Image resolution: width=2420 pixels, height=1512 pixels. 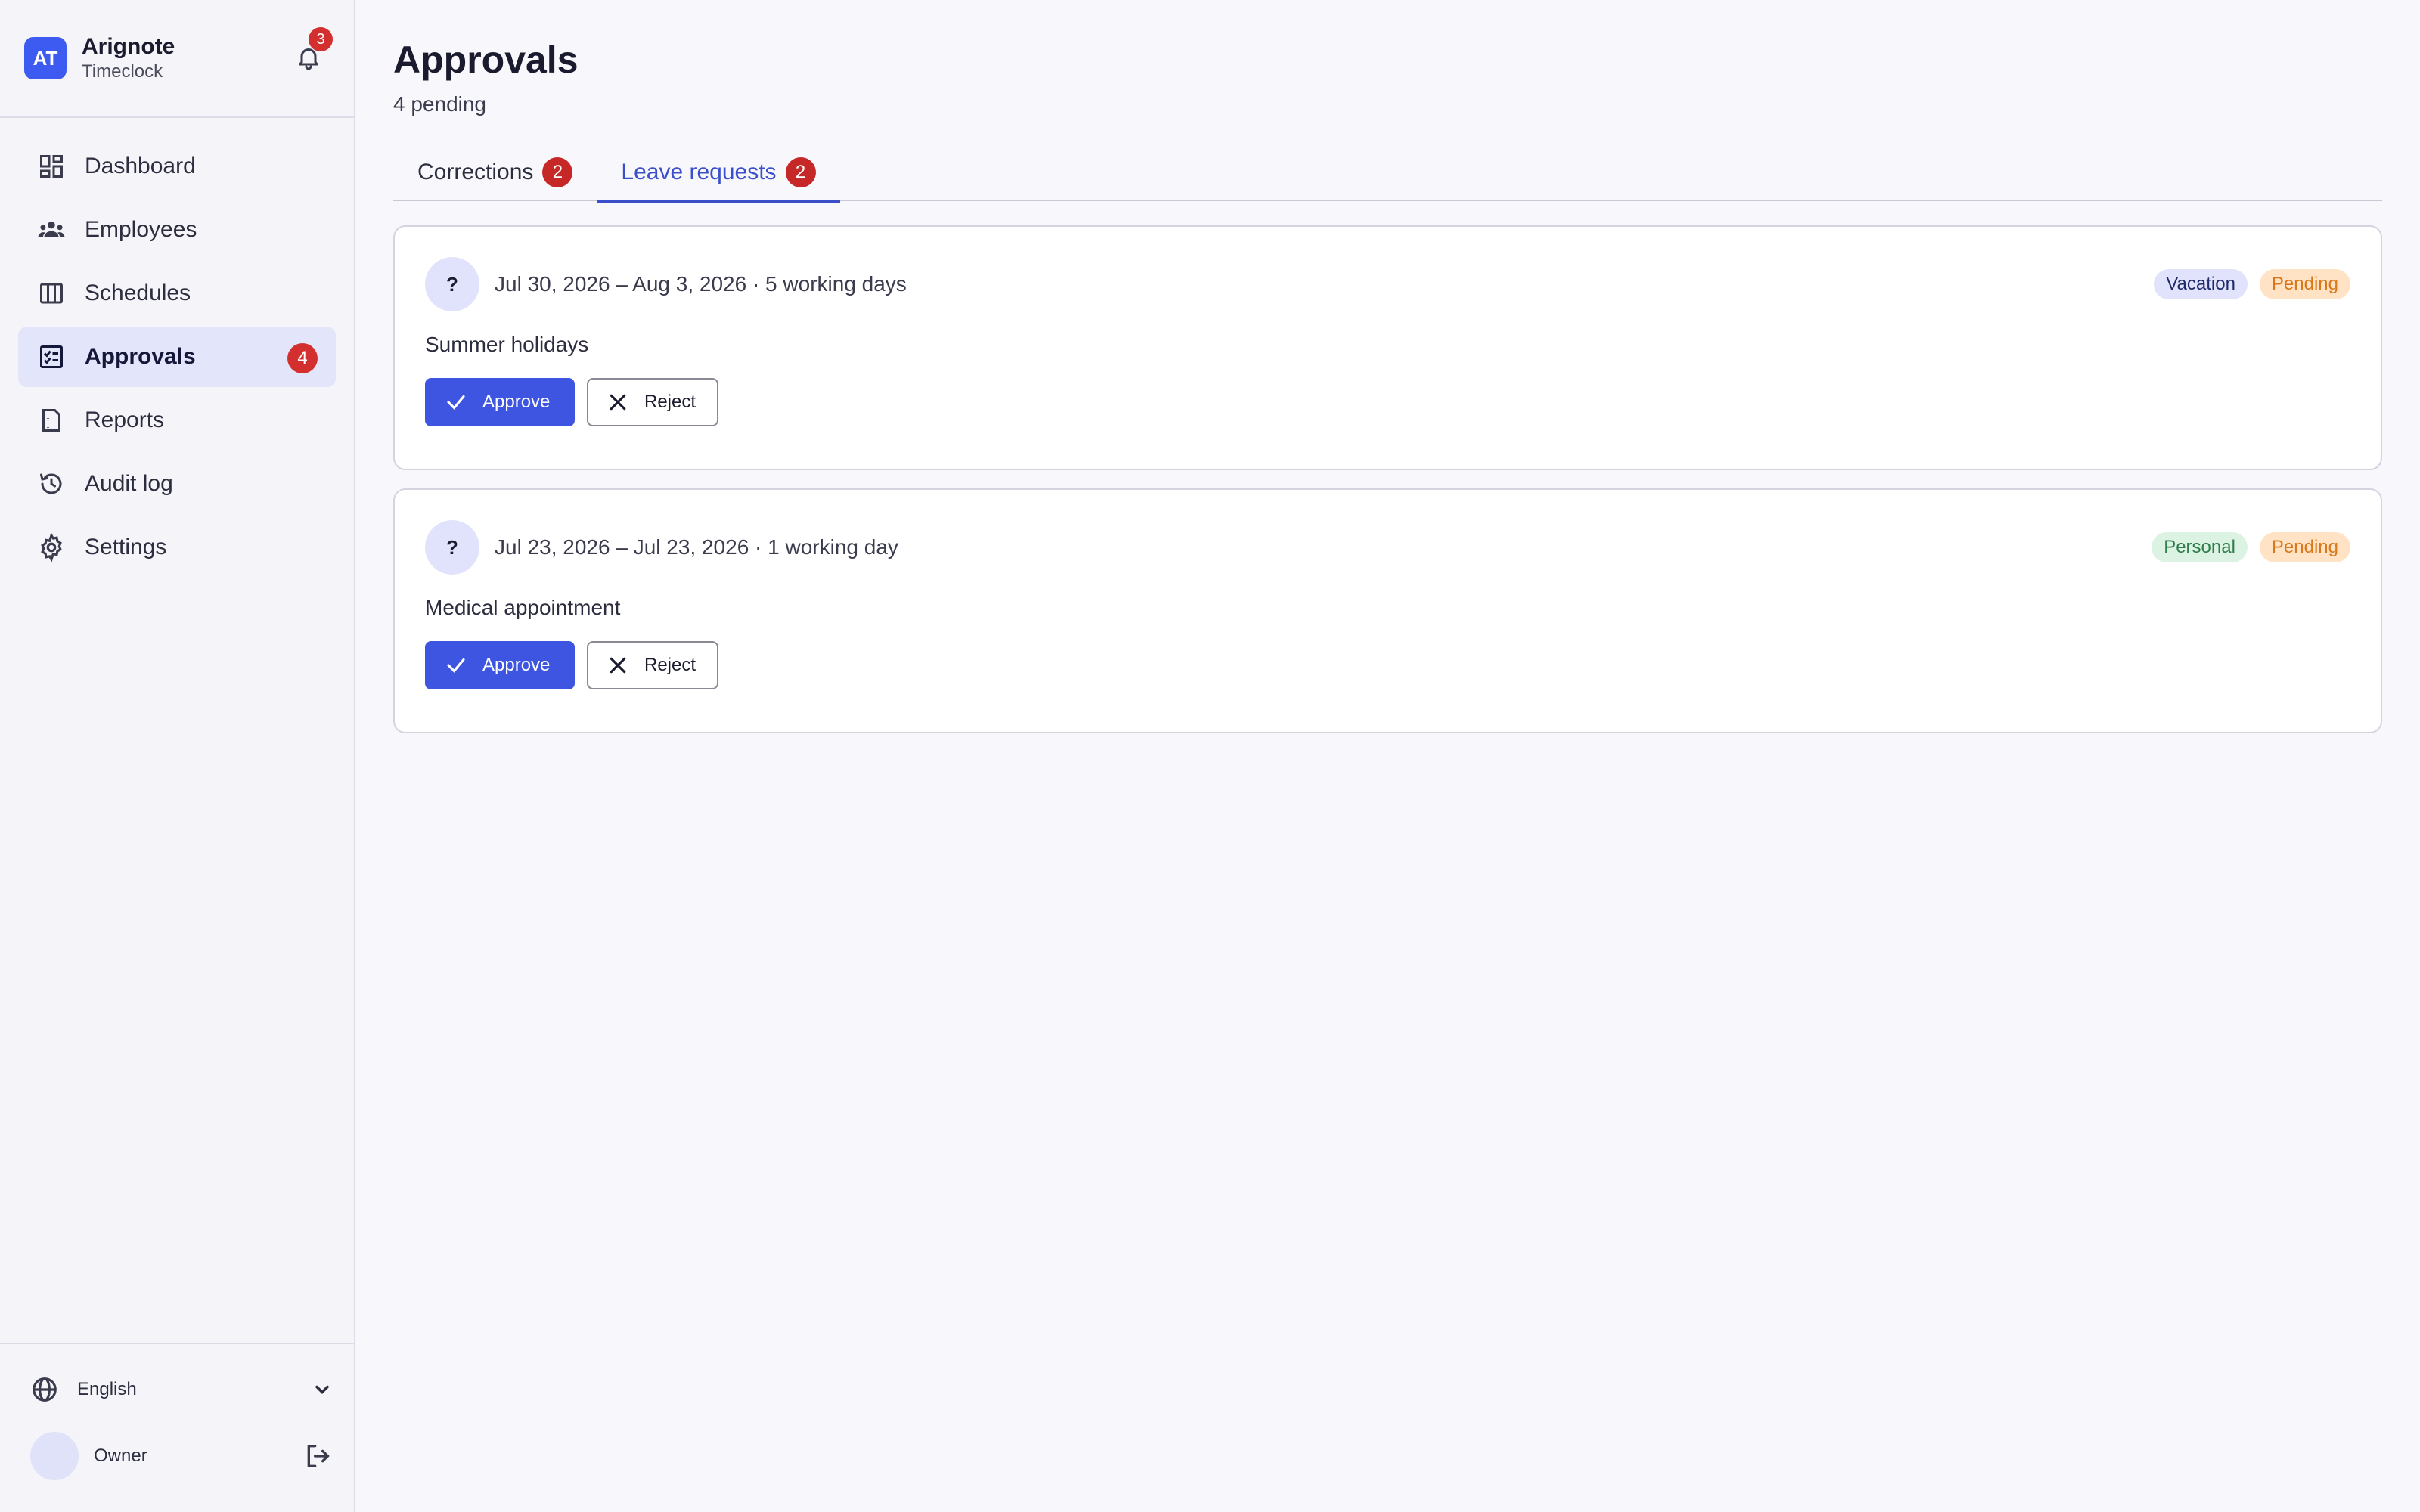 I want to click on people-icon, so click(x=51, y=230).